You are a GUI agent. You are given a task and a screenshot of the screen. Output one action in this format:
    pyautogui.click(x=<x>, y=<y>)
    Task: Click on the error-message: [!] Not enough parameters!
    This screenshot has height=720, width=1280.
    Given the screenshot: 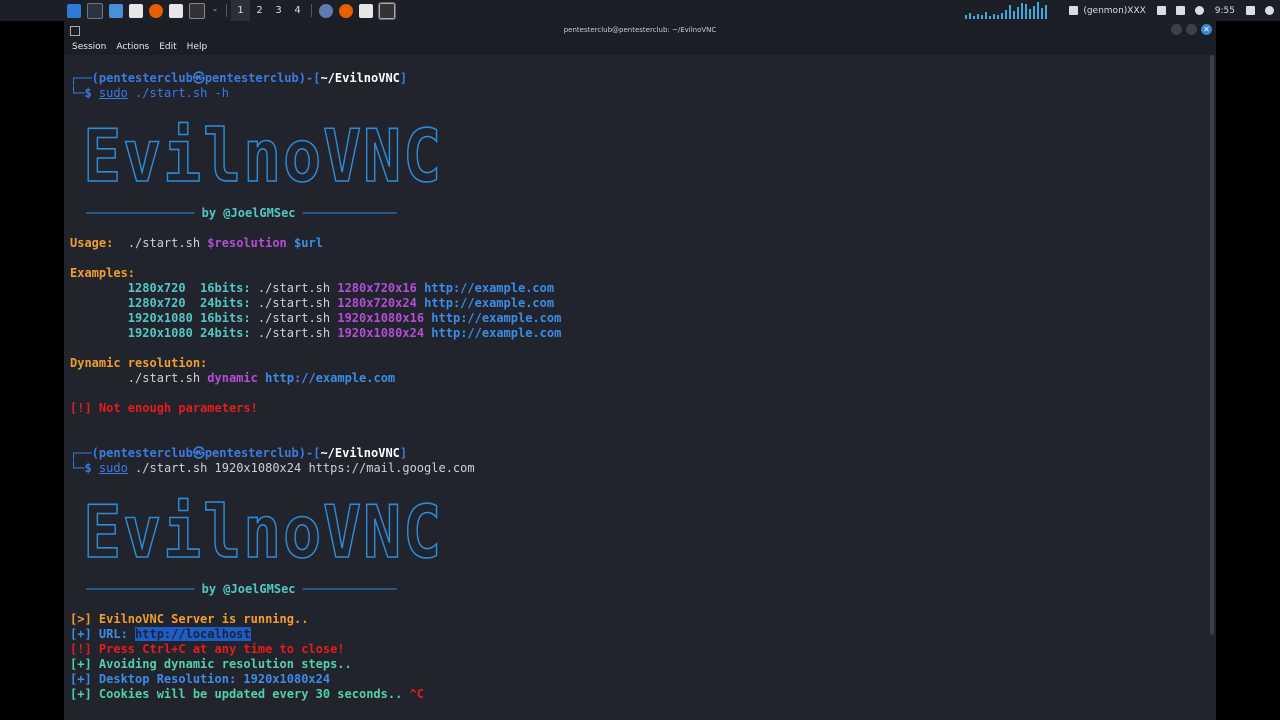 What is the action you would take?
    pyautogui.click(x=164, y=408)
    